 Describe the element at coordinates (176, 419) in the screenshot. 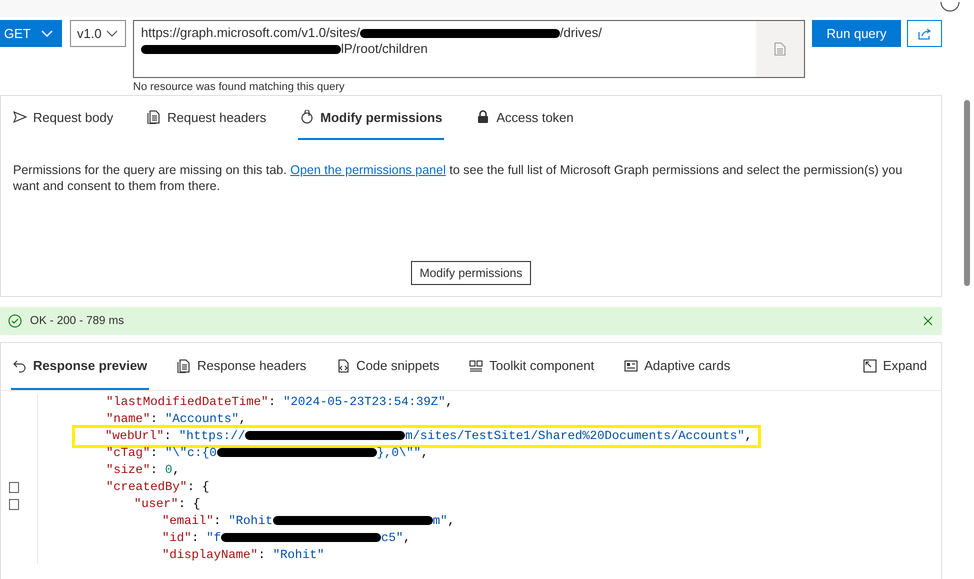

I see `code-line: "name": "Accounts",` at that location.